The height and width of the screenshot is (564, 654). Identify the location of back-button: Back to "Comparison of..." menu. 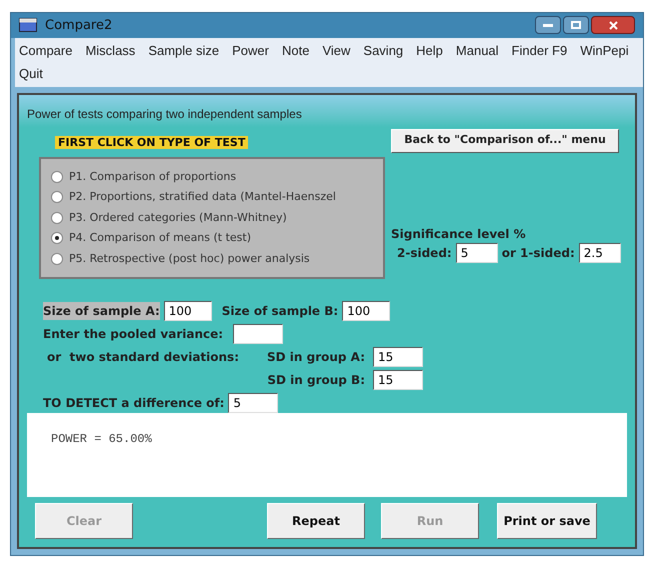
(505, 140).